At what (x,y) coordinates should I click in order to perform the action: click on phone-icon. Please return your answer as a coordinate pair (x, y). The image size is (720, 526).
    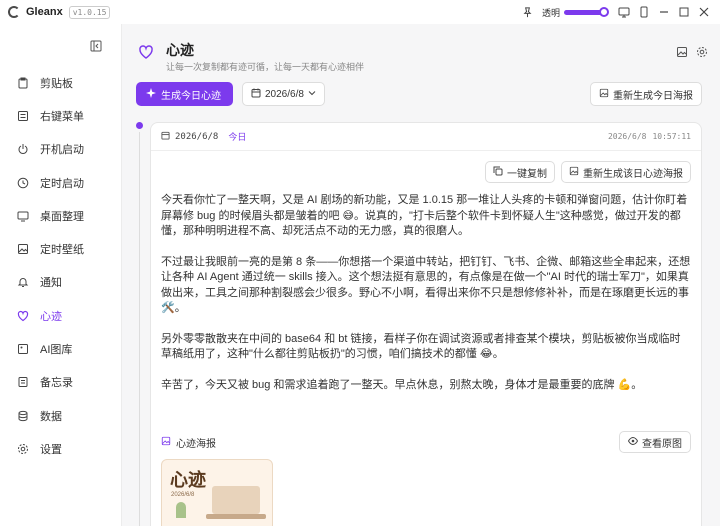
    Looking at the image, I should click on (644, 12).